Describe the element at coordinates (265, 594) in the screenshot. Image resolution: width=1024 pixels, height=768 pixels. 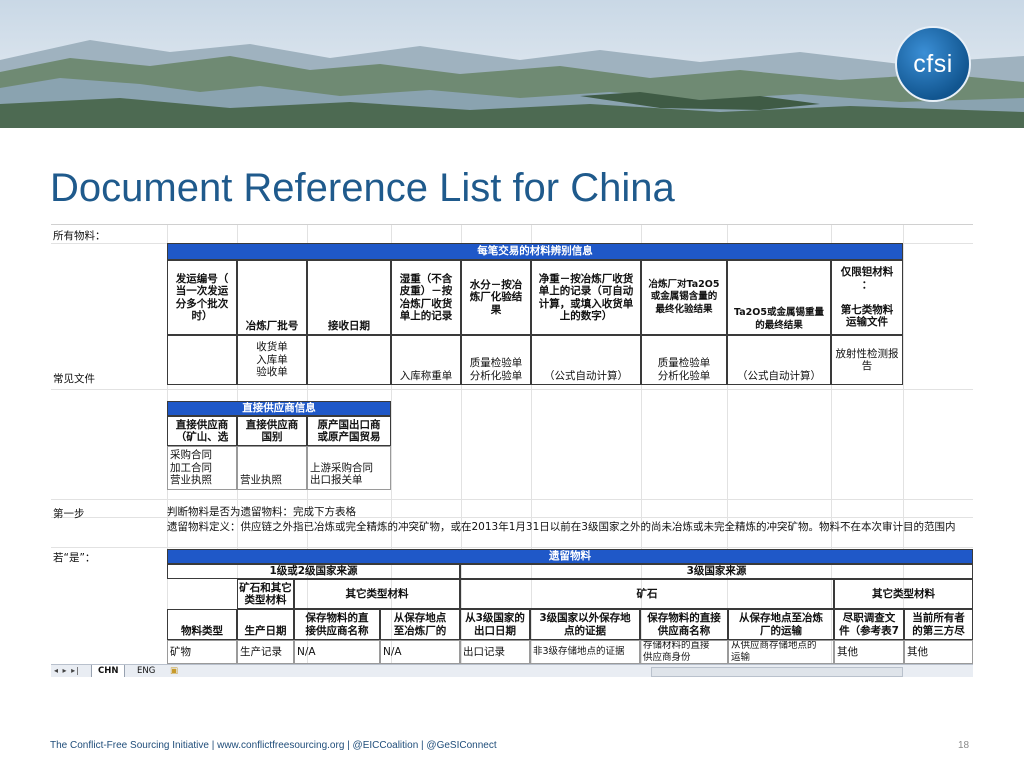
I see `table3-sub-ore: 矿石和其它 类型材料` at that location.